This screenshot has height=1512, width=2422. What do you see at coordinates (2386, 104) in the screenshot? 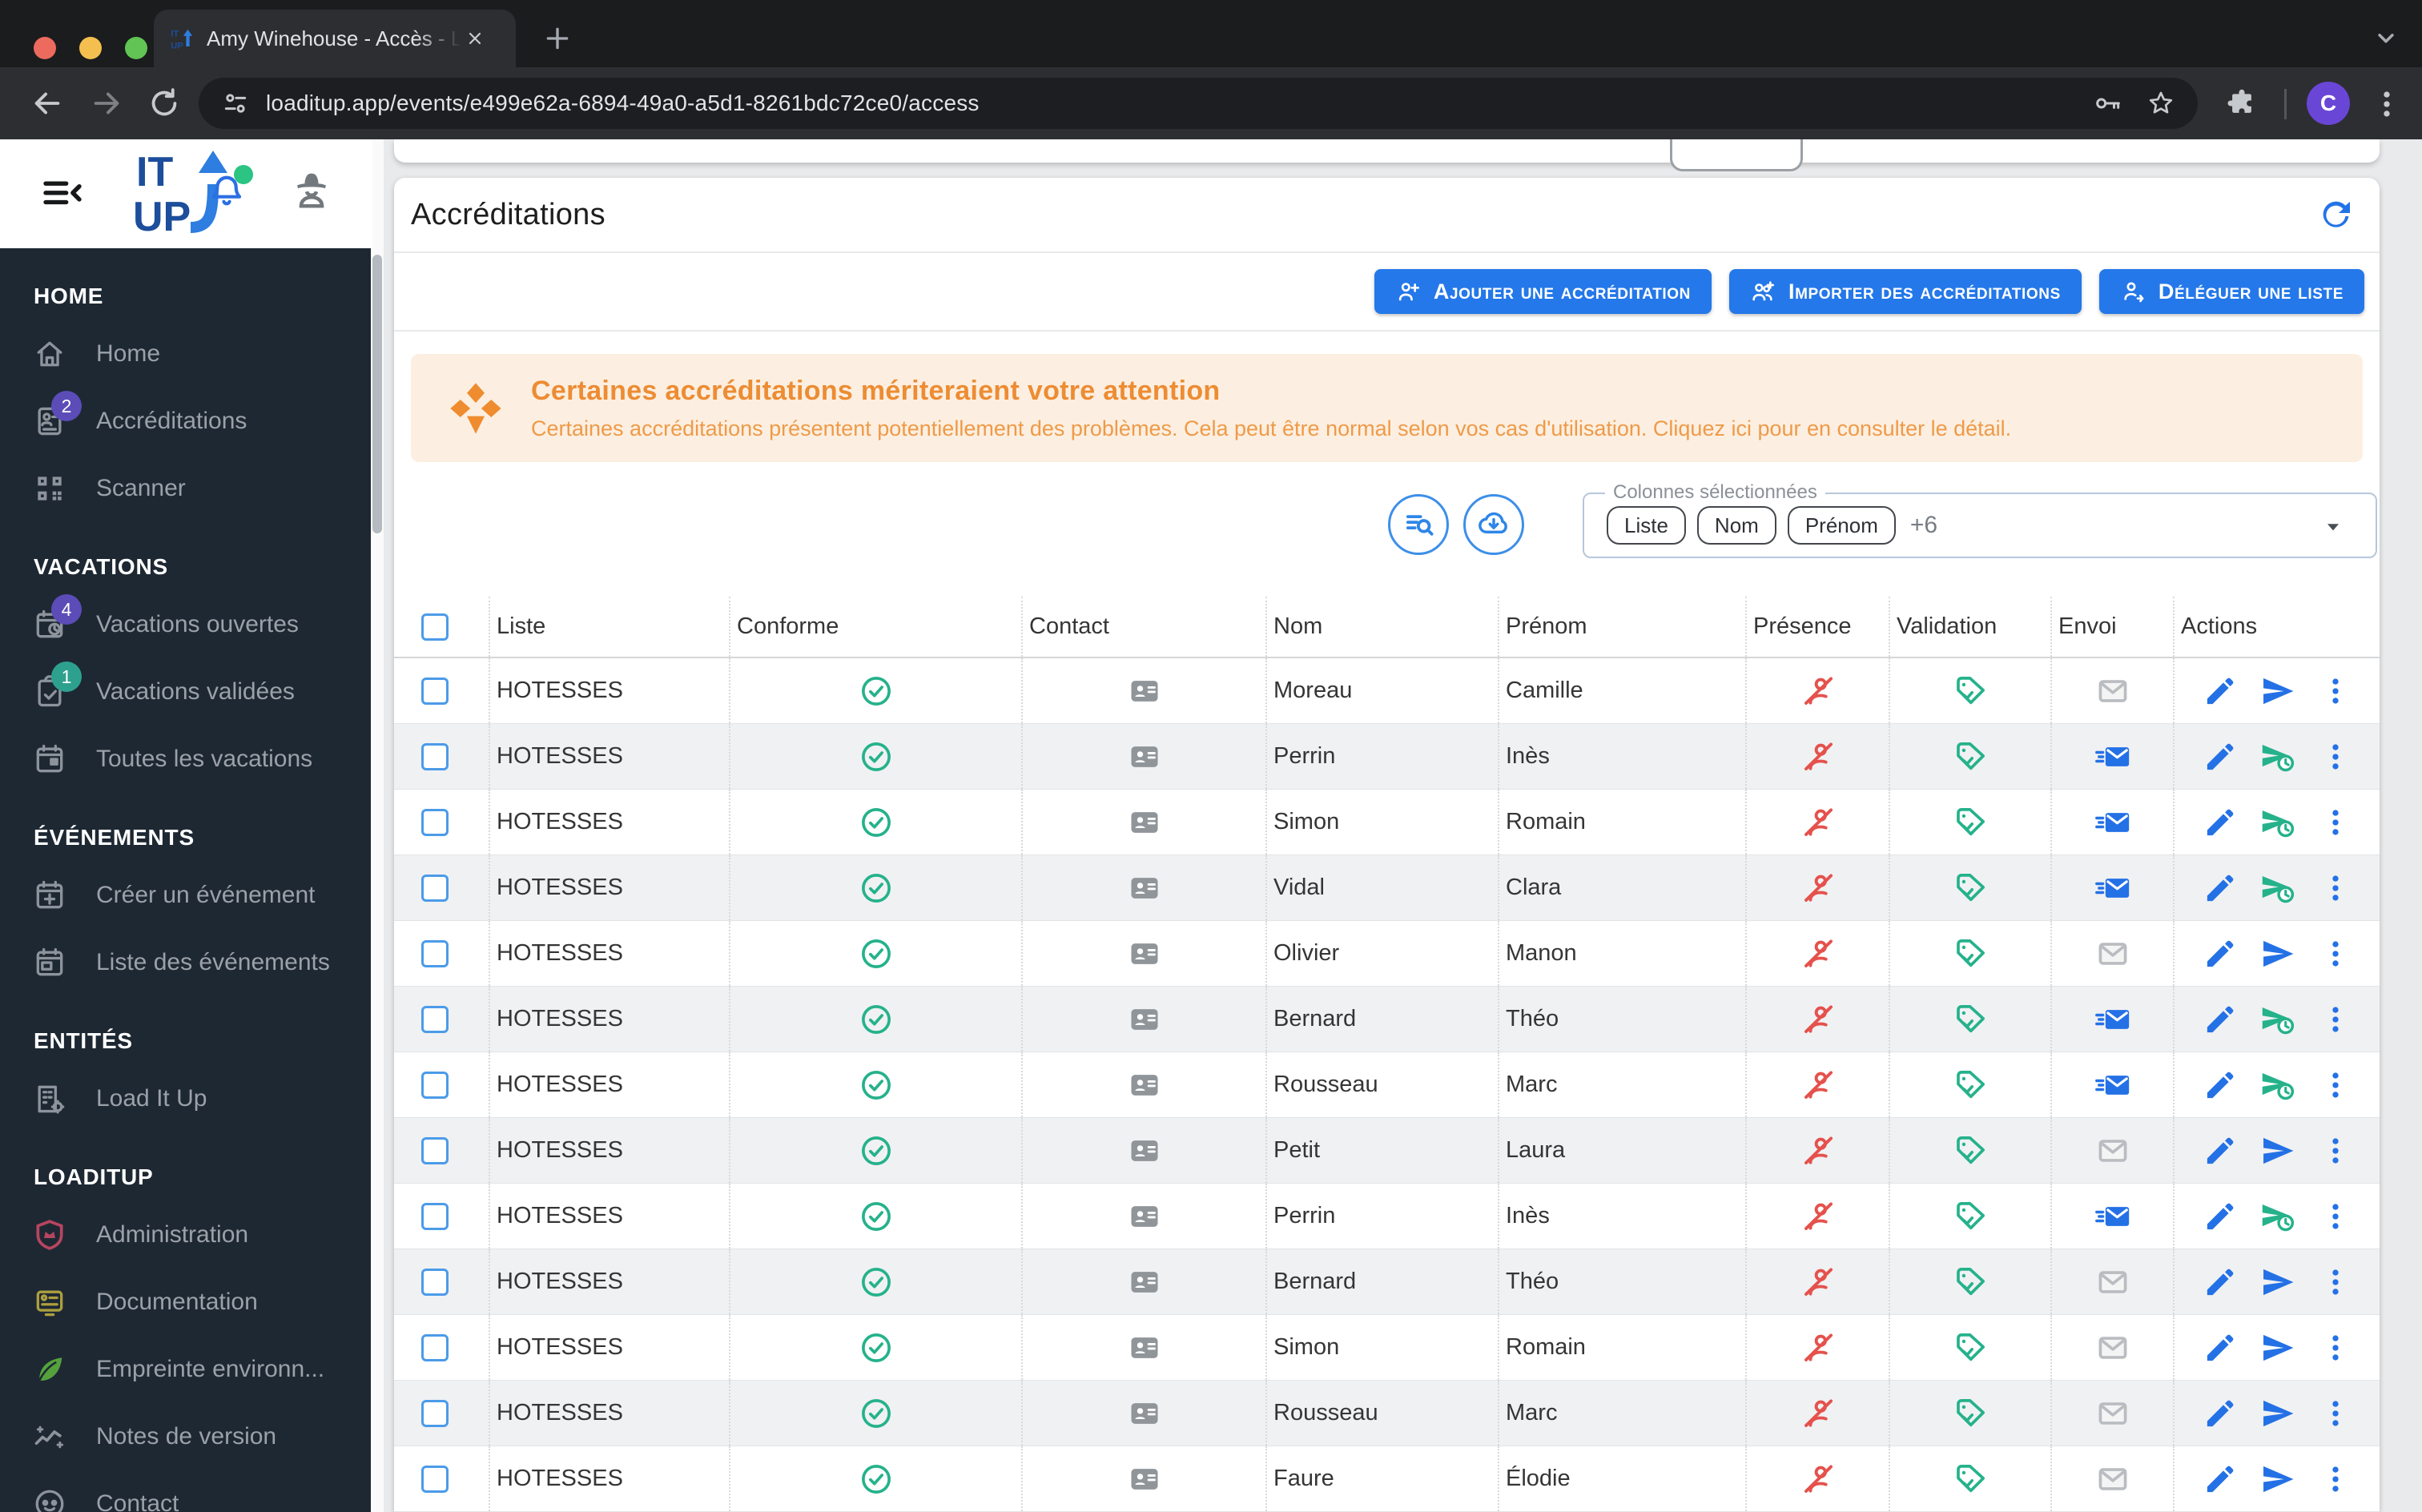
I see `browser-menu-icon` at bounding box center [2386, 104].